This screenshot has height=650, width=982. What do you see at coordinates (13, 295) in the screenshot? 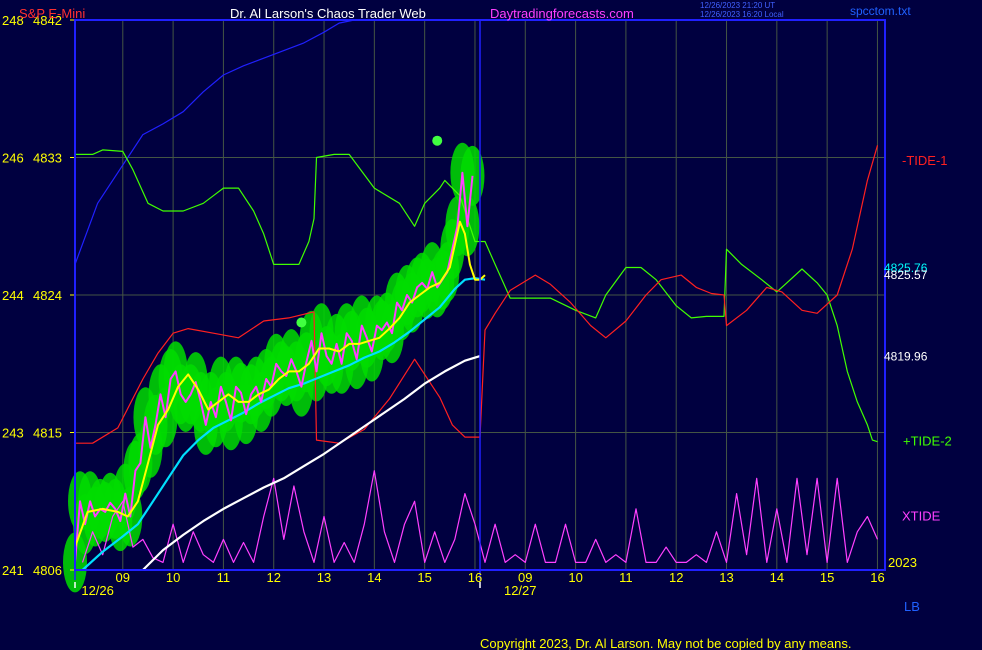
I see `y-tick-label-left: 244` at bounding box center [13, 295].